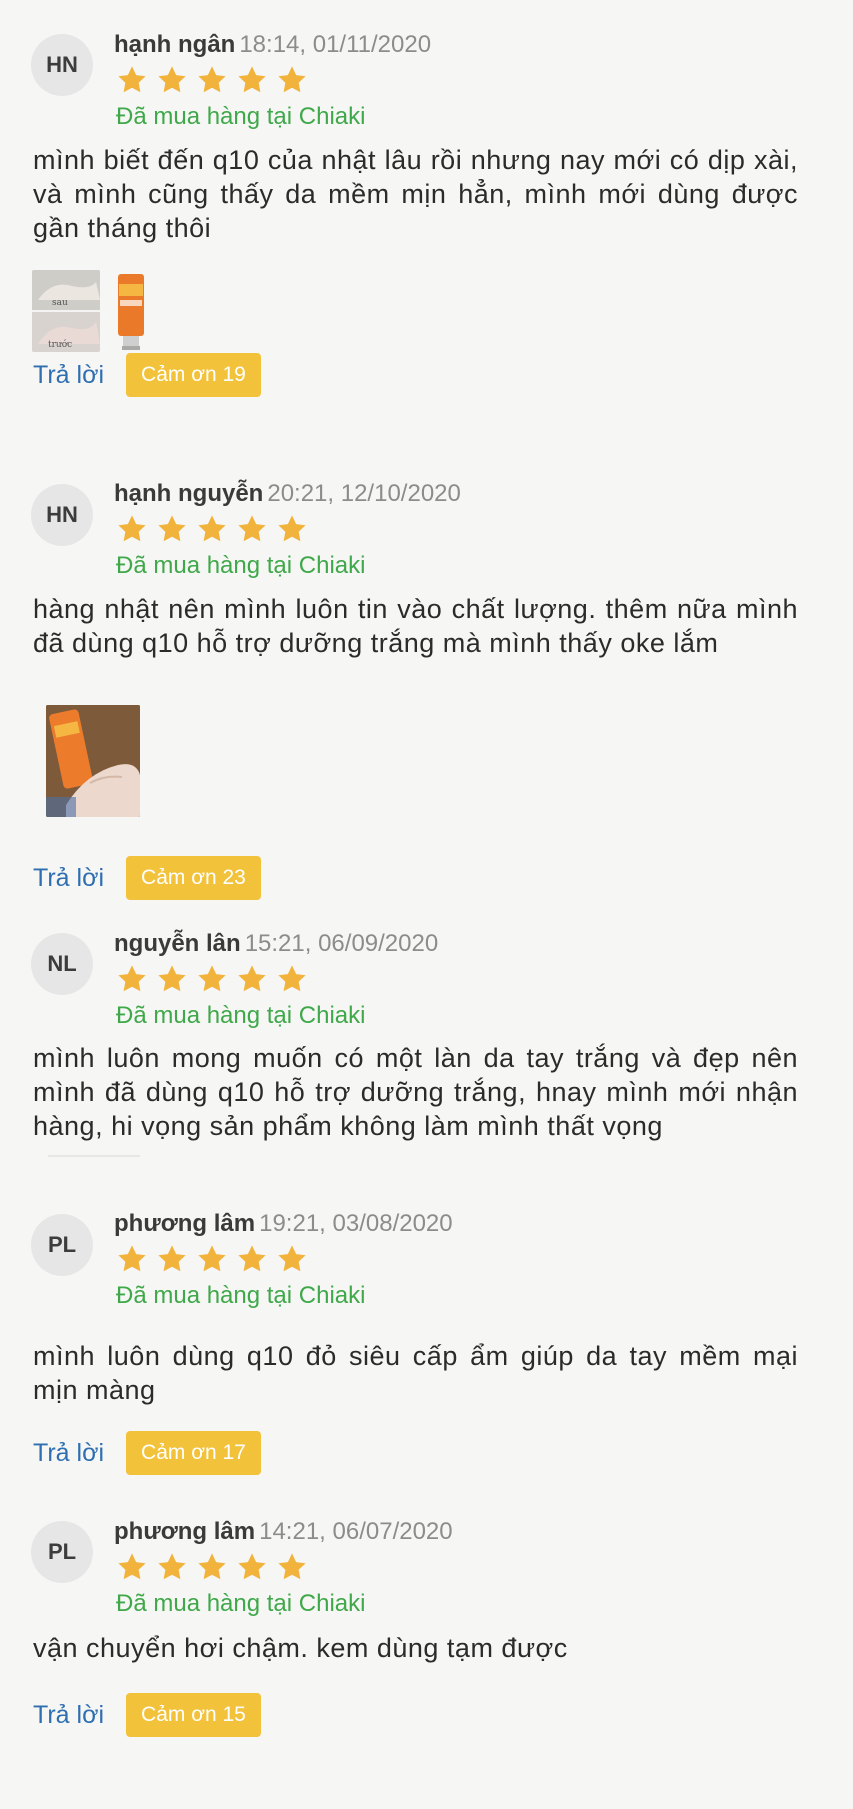 Image resolution: width=853 pixels, height=1809 pixels. Describe the element at coordinates (364, 493) in the screenshot. I see `review-time: 20:21, 12/10/2020` at that location.